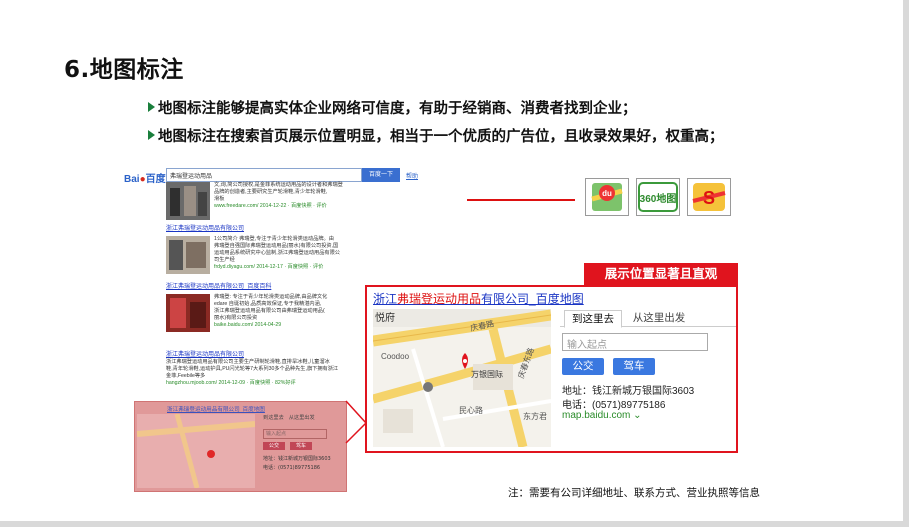 This screenshot has width=909, height=527. I want to click on help-link: 帮助, so click(412, 175).